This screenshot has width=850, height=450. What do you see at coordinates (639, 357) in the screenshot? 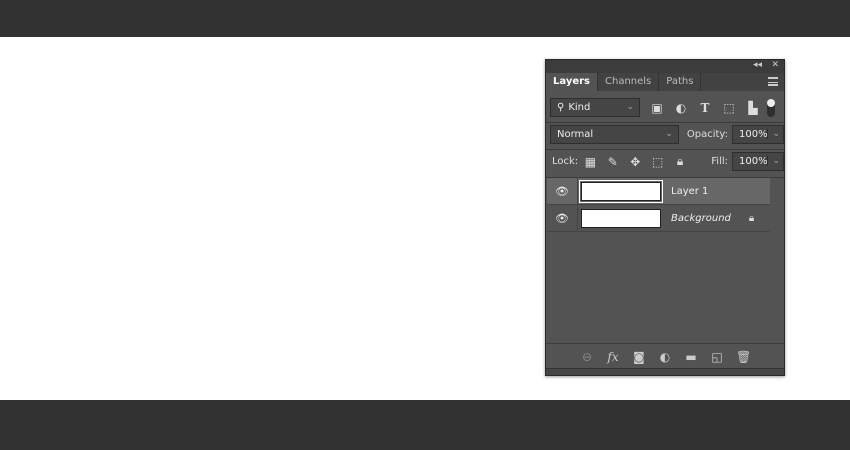
I see `add-mask-icon: ◙` at bounding box center [639, 357].